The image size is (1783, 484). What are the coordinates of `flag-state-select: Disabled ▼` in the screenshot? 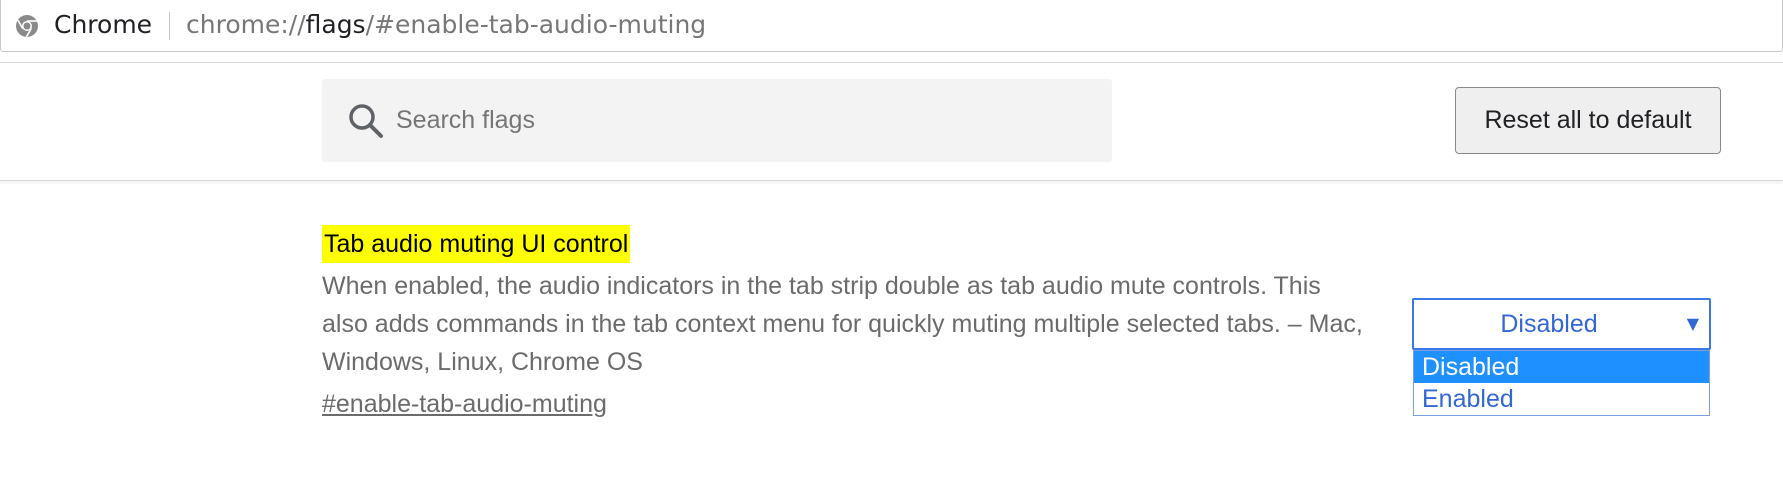 It's located at (1561, 324).